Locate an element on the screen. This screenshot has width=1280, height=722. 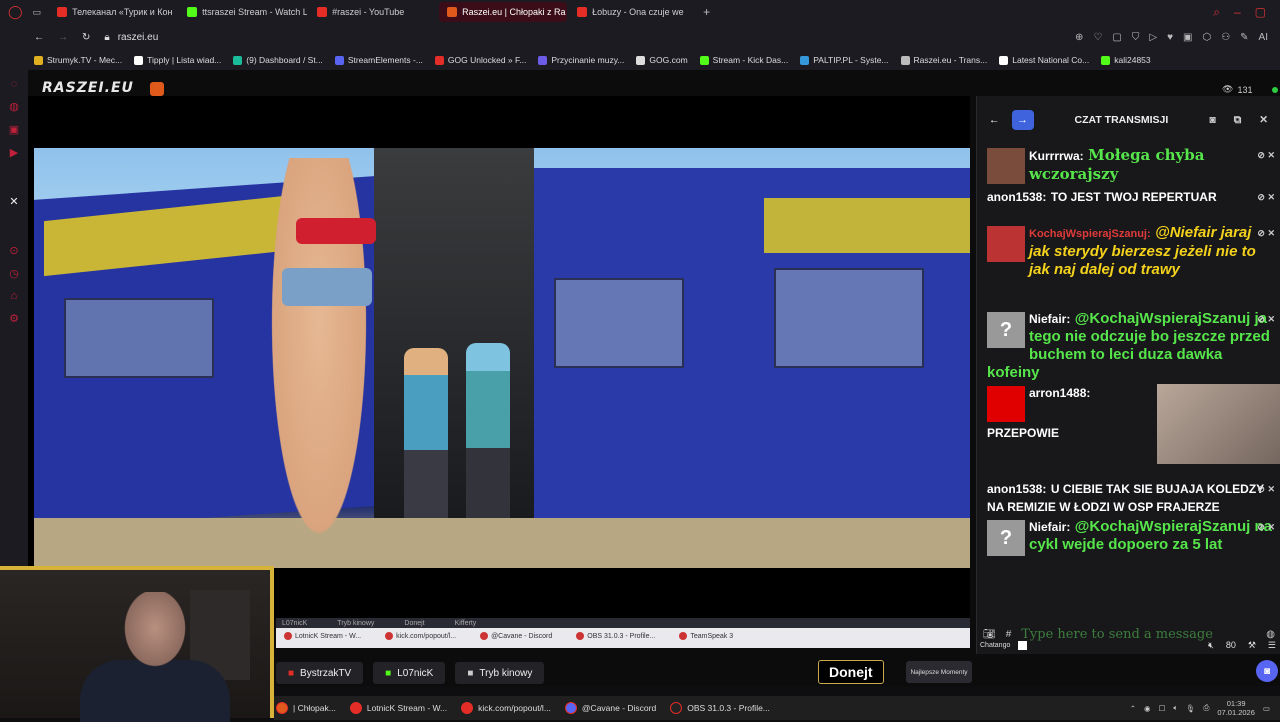
tray-print-icon: ⎙ is located at coordinates (1206, 708).